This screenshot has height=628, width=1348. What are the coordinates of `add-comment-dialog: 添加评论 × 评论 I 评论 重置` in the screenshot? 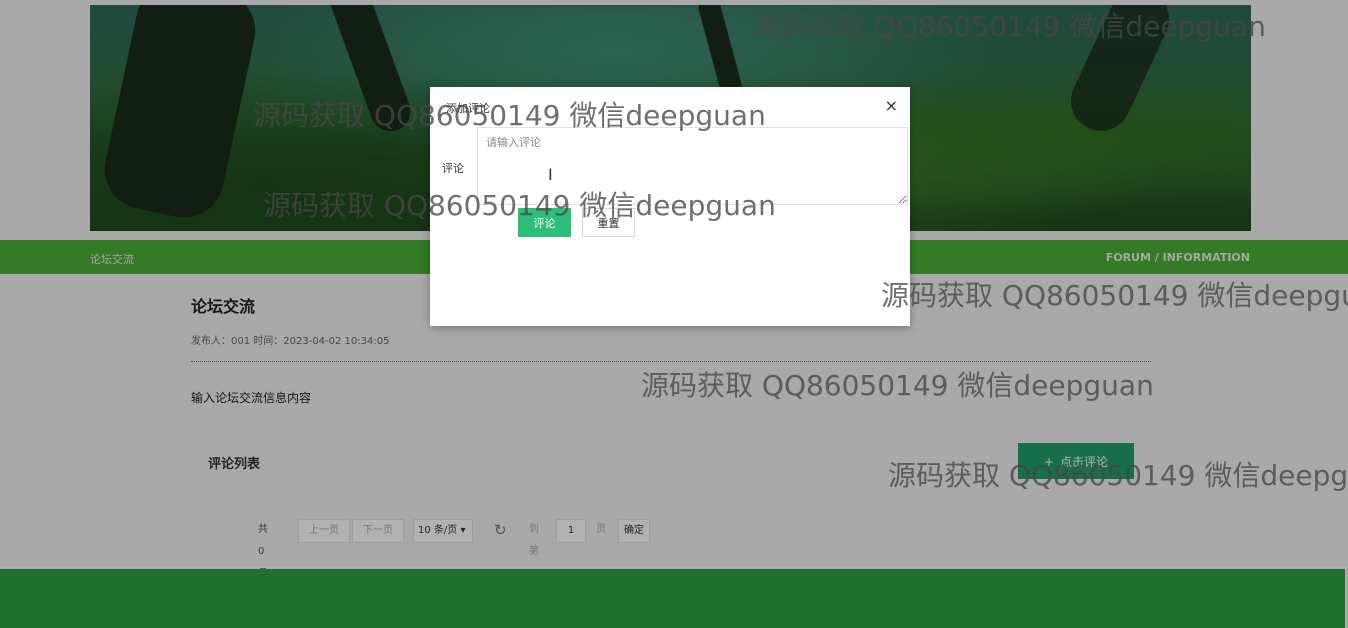 It's located at (670, 206).